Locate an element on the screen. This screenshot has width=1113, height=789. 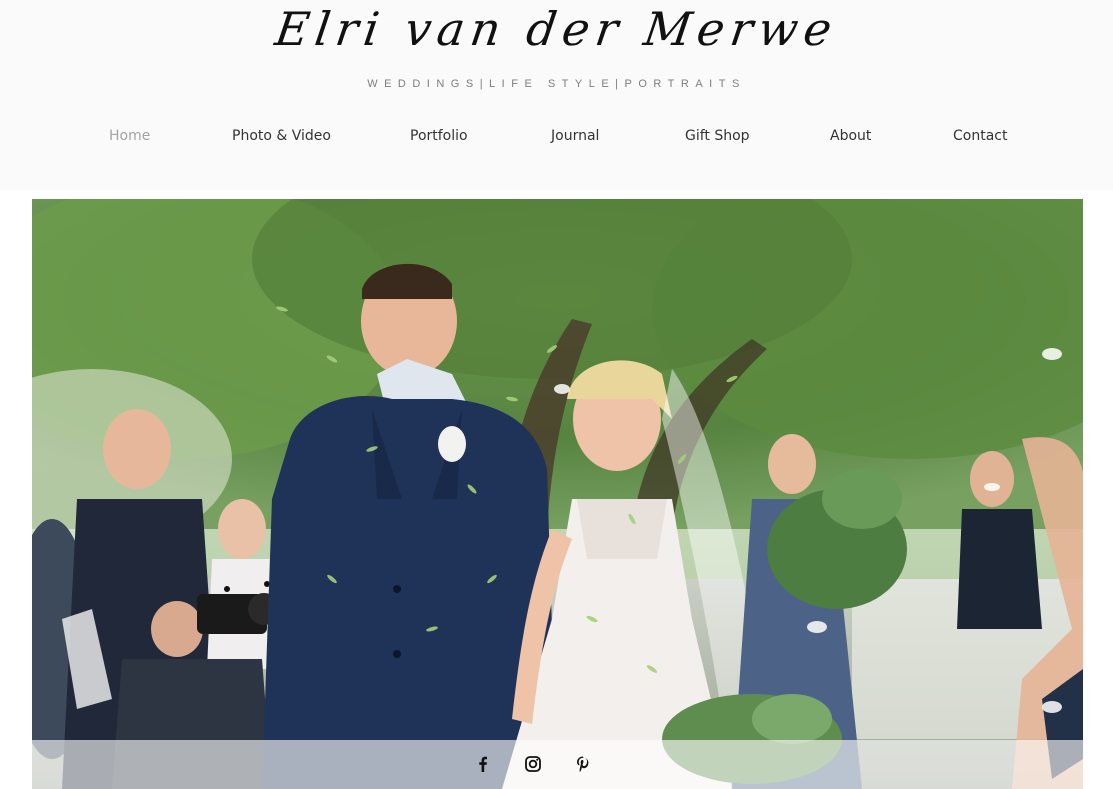
nav-item-home: Home is located at coordinates (129, 136).